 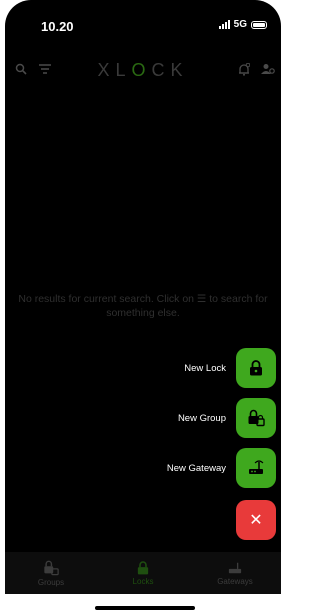 I want to click on nav-item-gateways: Gateways, so click(x=235, y=573).